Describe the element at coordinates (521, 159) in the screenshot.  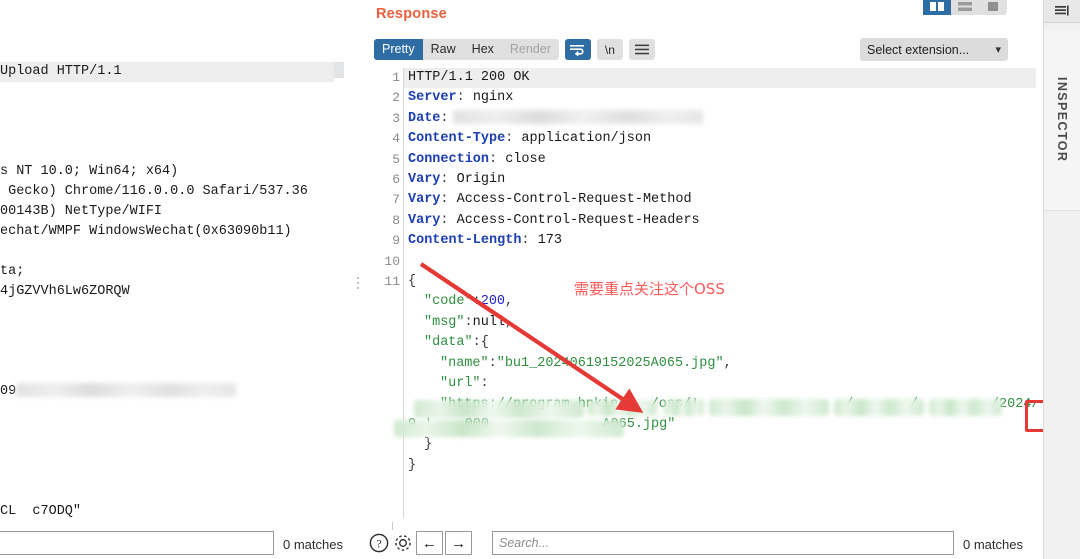
I see `header-value: close` at that location.